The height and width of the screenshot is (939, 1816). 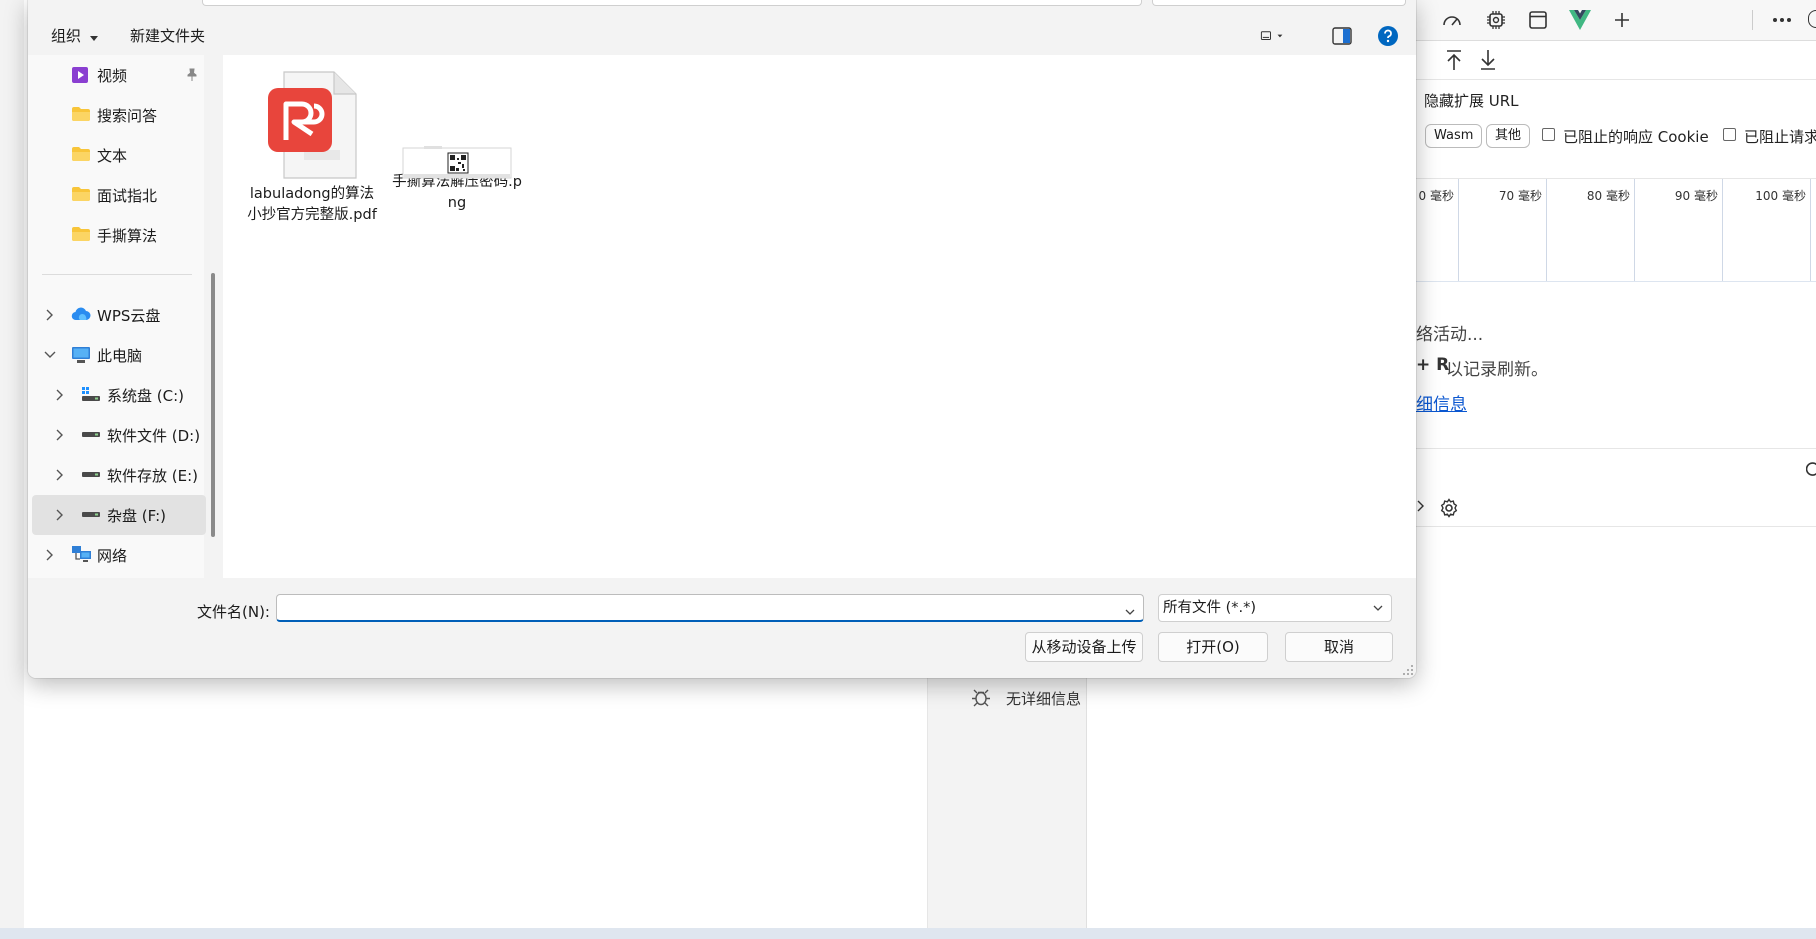 I want to click on view-options-button, so click(x=1274, y=36).